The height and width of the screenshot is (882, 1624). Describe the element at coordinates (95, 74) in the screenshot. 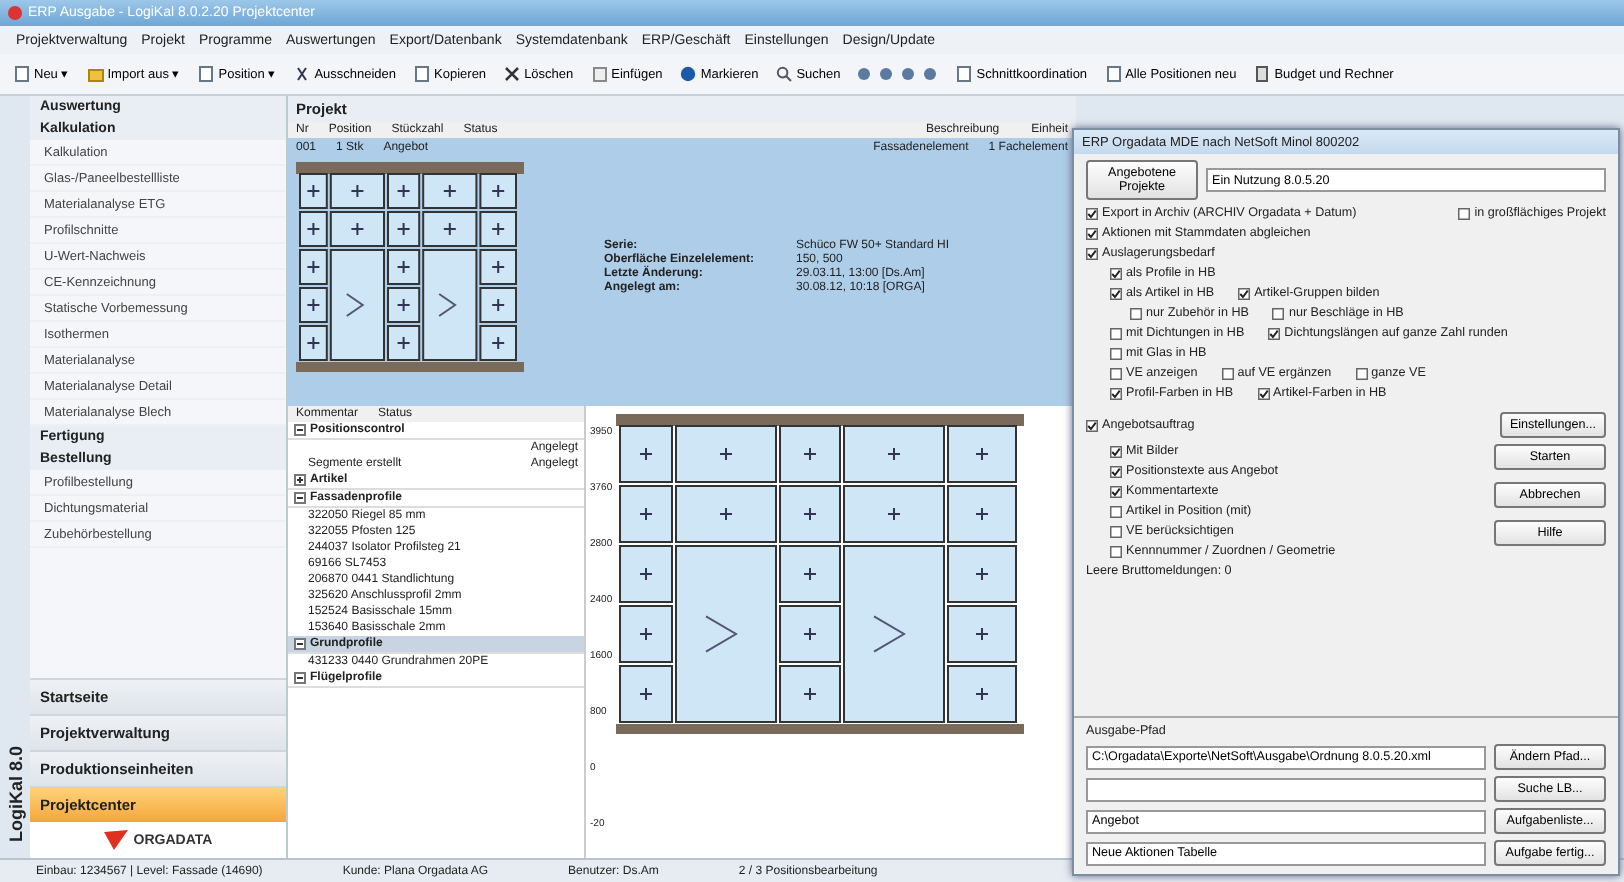

I see `folder-icon` at that location.